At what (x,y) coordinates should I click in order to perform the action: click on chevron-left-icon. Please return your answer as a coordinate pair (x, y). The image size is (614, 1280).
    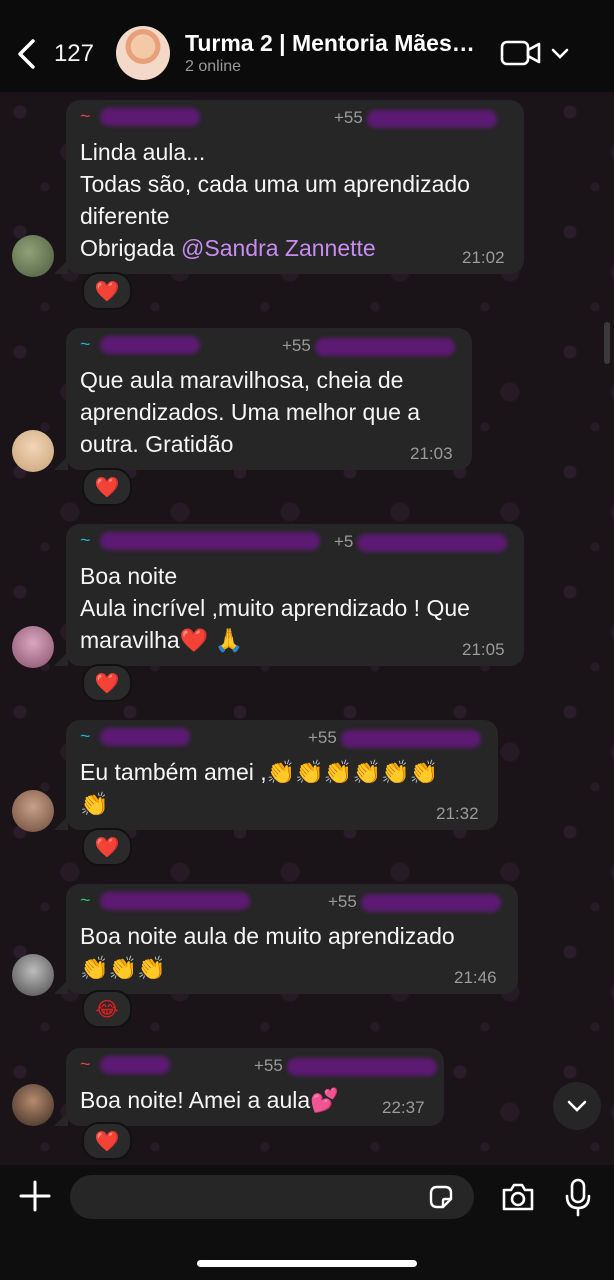
    Looking at the image, I should click on (26, 54).